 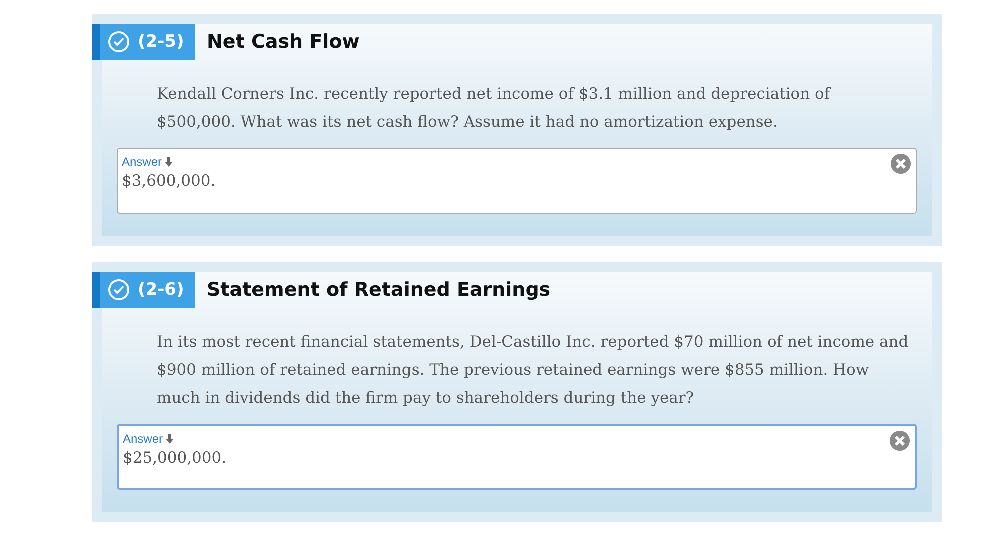 I want to click on question-title: Net Cash Flow, so click(x=283, y=42).